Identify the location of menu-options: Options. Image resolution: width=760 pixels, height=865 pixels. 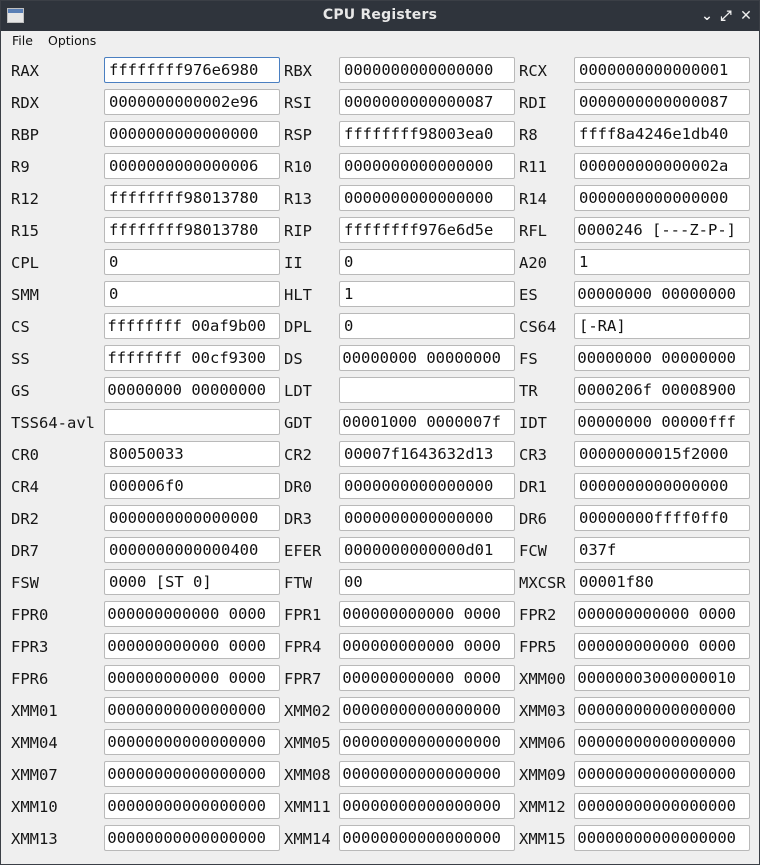
(72, 40).